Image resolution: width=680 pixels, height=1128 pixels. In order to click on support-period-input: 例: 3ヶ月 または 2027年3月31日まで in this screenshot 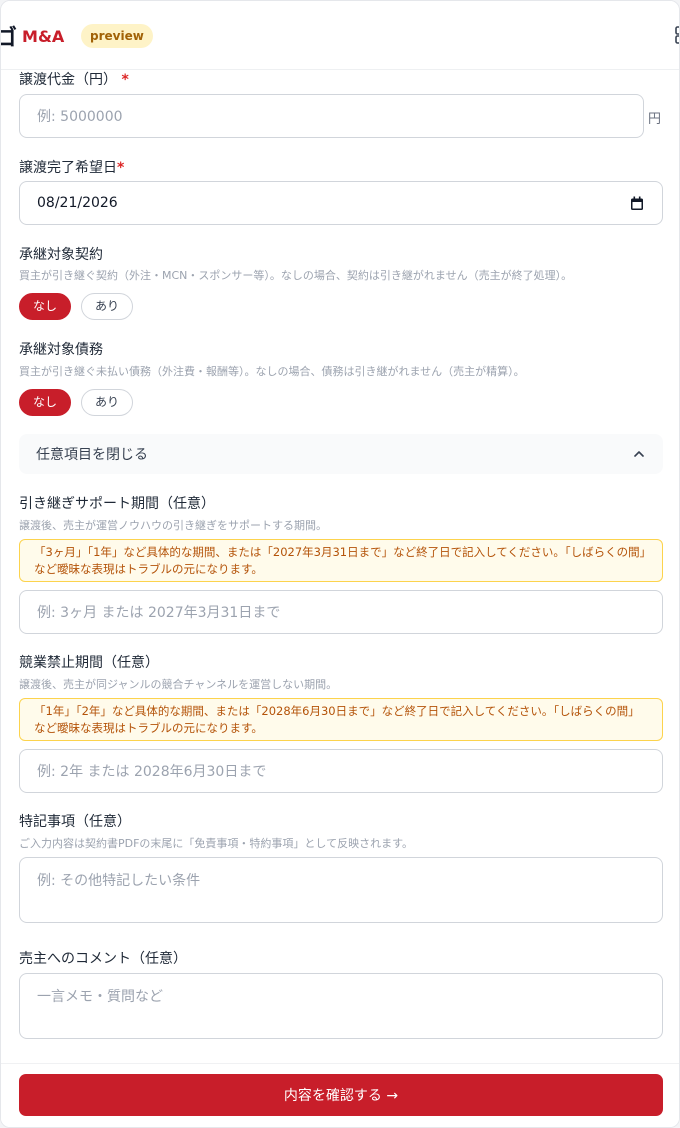, I will do `click(341, 612)`.